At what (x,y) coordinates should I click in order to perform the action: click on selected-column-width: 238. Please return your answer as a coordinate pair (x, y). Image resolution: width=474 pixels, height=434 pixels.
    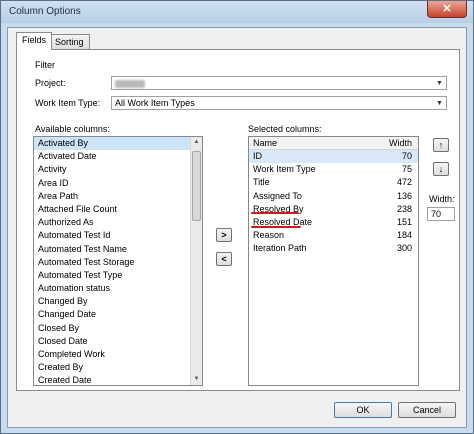
    Looking at the image, I should click on (404, 208).